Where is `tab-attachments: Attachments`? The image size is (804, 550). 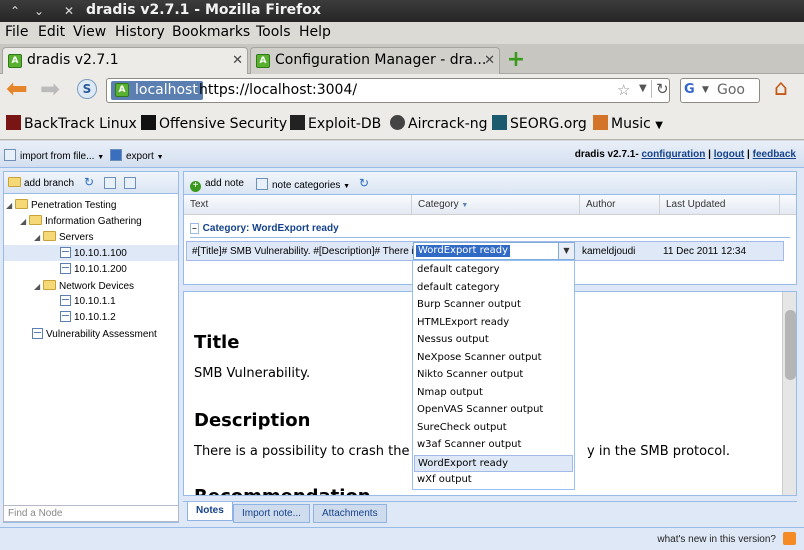
tab-attachments: Attachments is located at coordinates (350, 513).